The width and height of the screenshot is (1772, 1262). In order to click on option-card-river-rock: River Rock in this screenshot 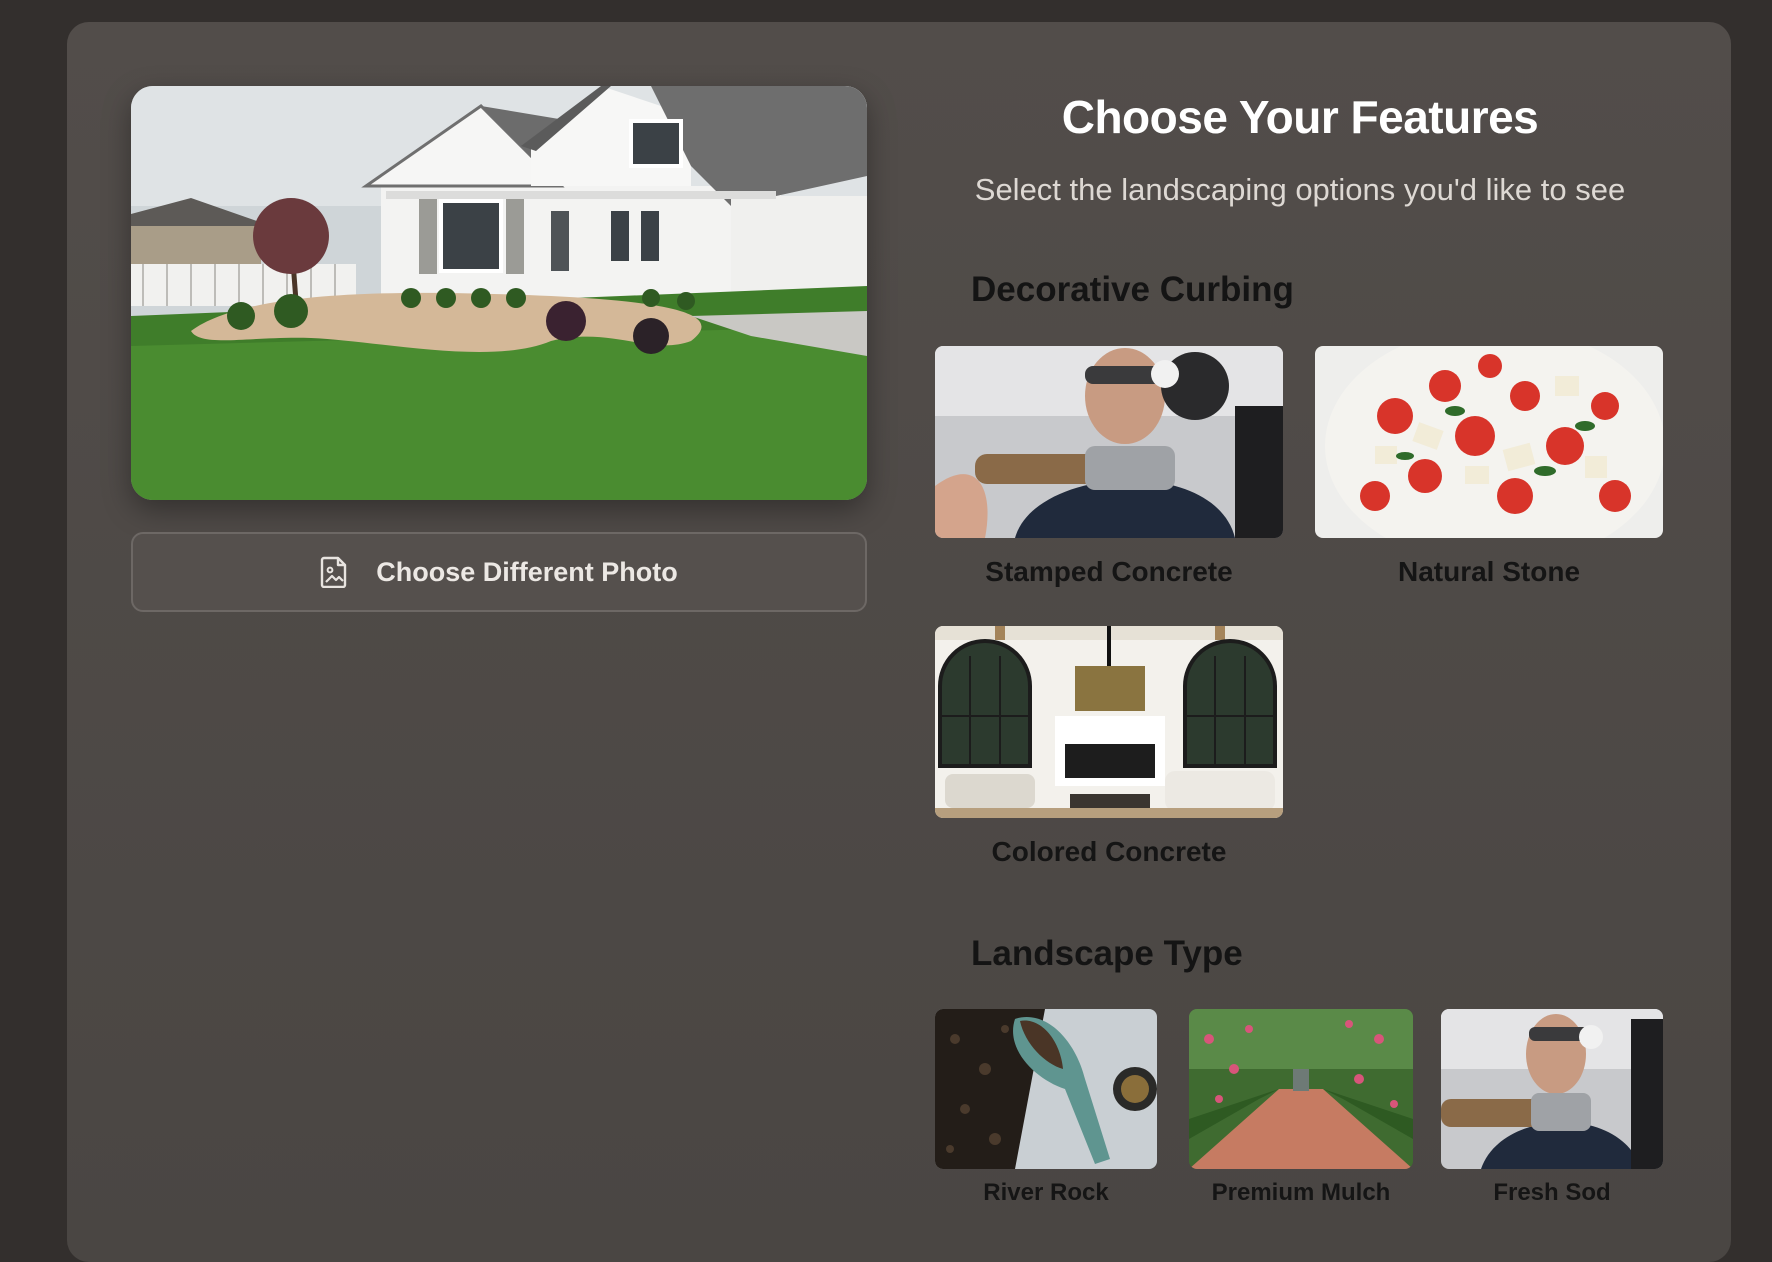, I will do `click(1046, 1108)`.